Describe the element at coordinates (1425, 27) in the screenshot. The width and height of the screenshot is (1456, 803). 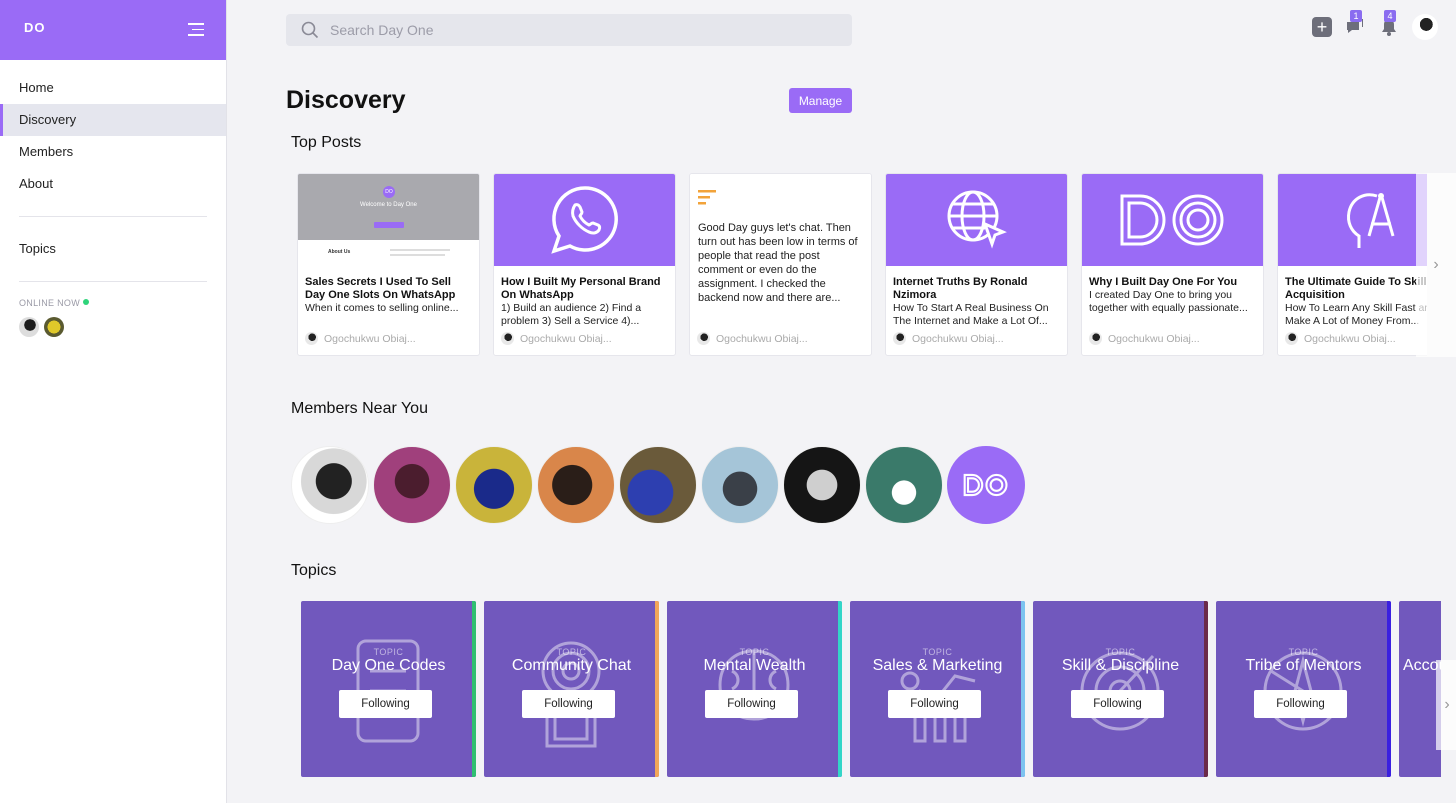
I see `user-avatar` at that location.